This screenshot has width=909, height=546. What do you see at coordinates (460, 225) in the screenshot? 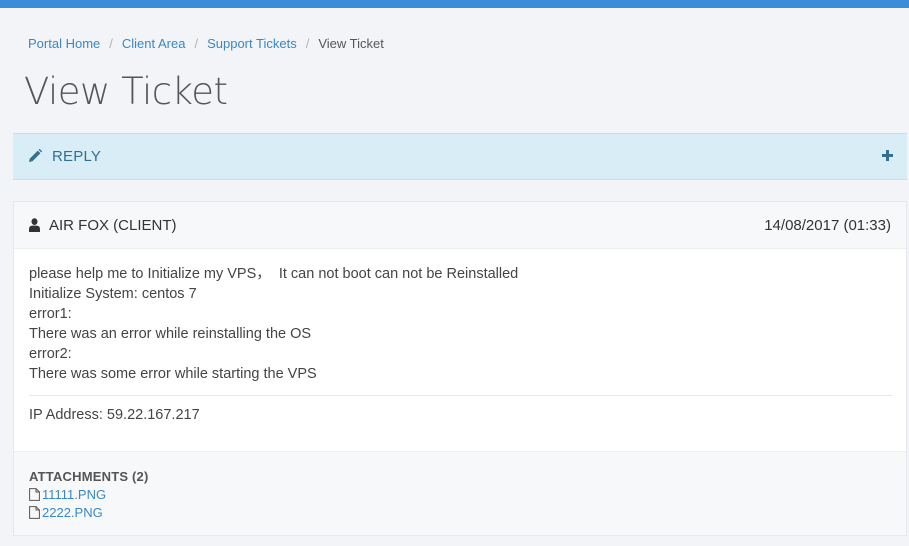
I see `message-header: AIR FOX (CLIENT) 14/08/2017 (01:33)` at bounding box center [460, 225].